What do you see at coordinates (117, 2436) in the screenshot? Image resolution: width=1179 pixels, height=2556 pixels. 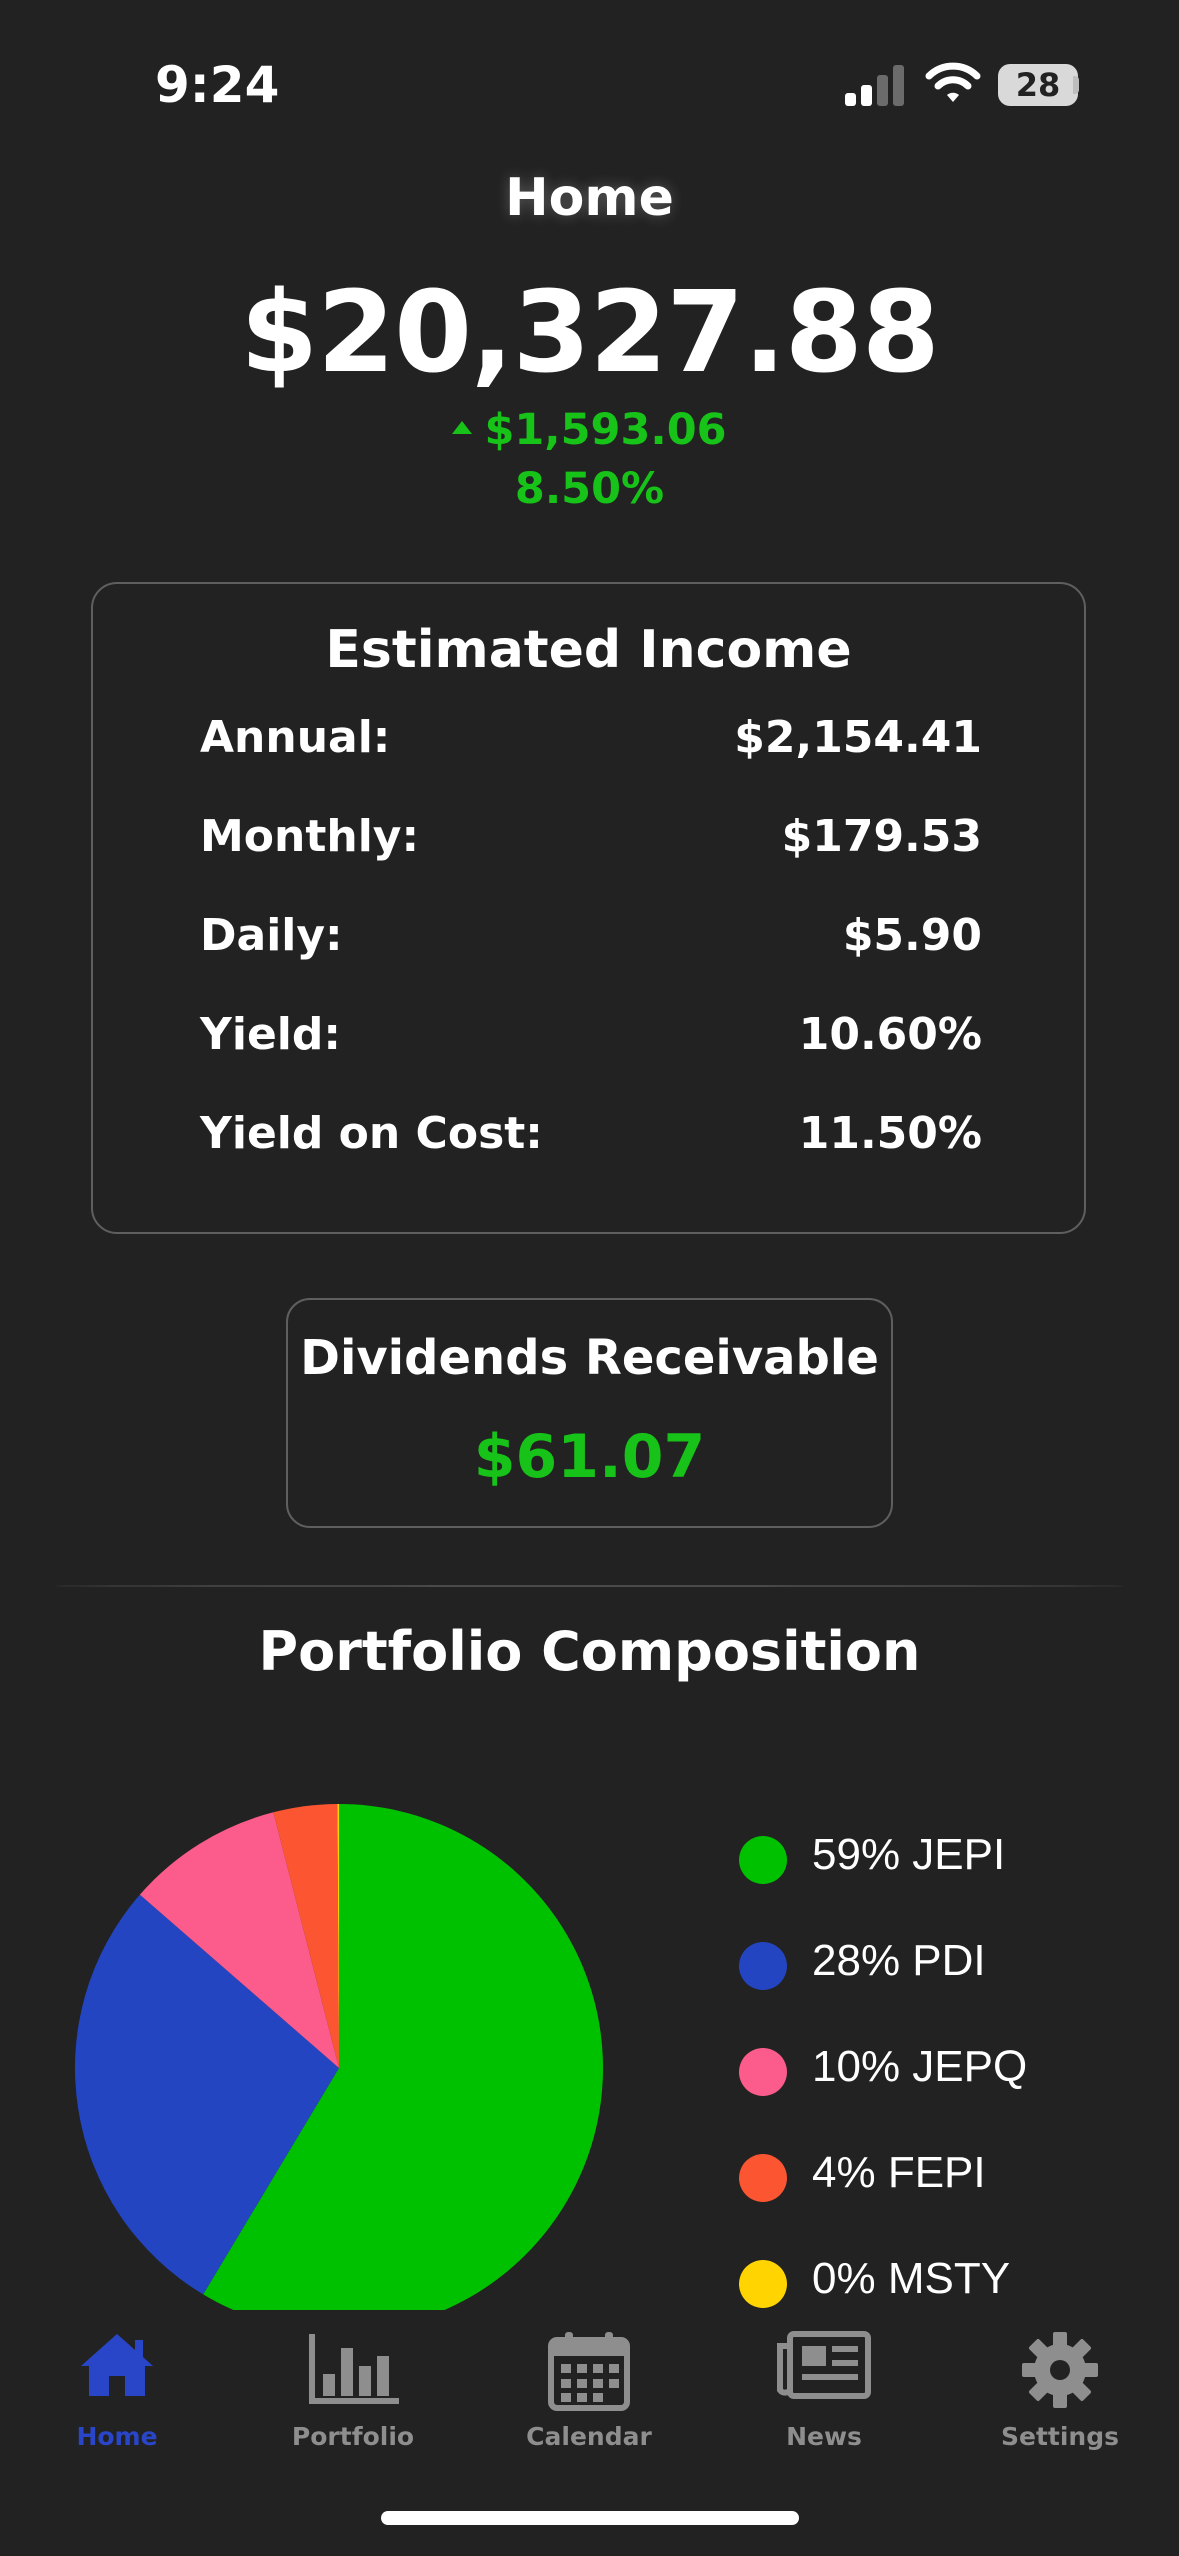 I see `tab-label: Home` at bounding box center [117, 2436].